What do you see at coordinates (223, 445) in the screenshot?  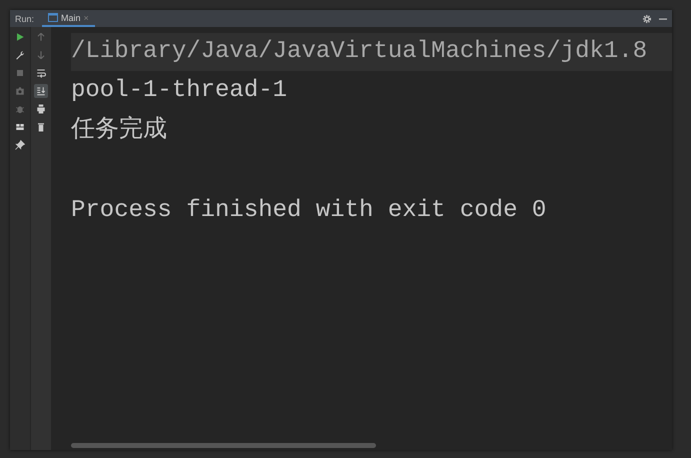 I see `scrollbar` at bounding box center [223, 445].